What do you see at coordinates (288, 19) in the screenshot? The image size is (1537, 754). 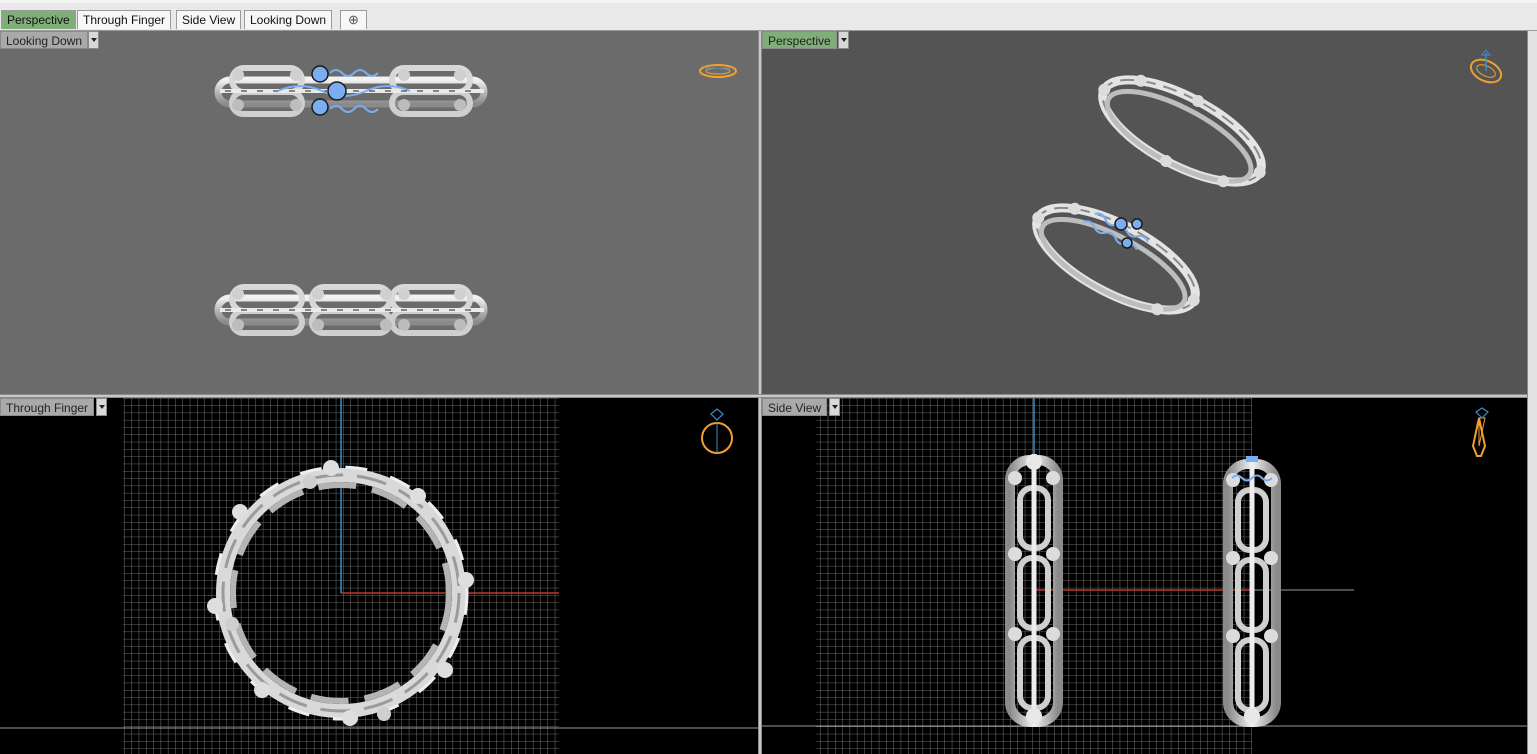 I see `tab-looking-down: Looking Down` at bounding box center [288, 19].